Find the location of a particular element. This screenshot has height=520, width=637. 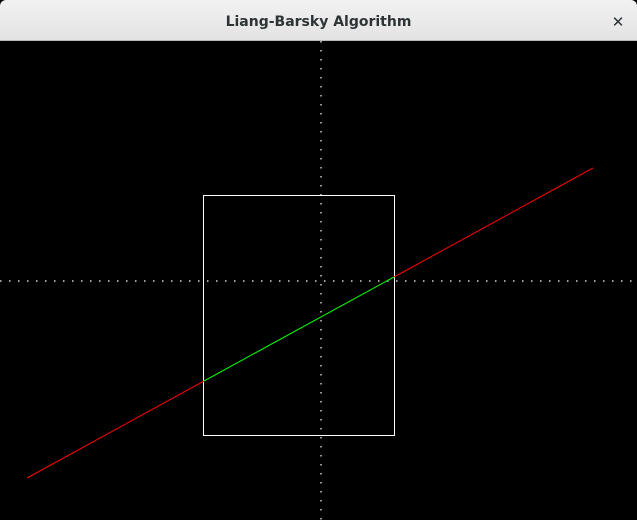

line-outside-segment-lower is located at coordinates (115, 429).